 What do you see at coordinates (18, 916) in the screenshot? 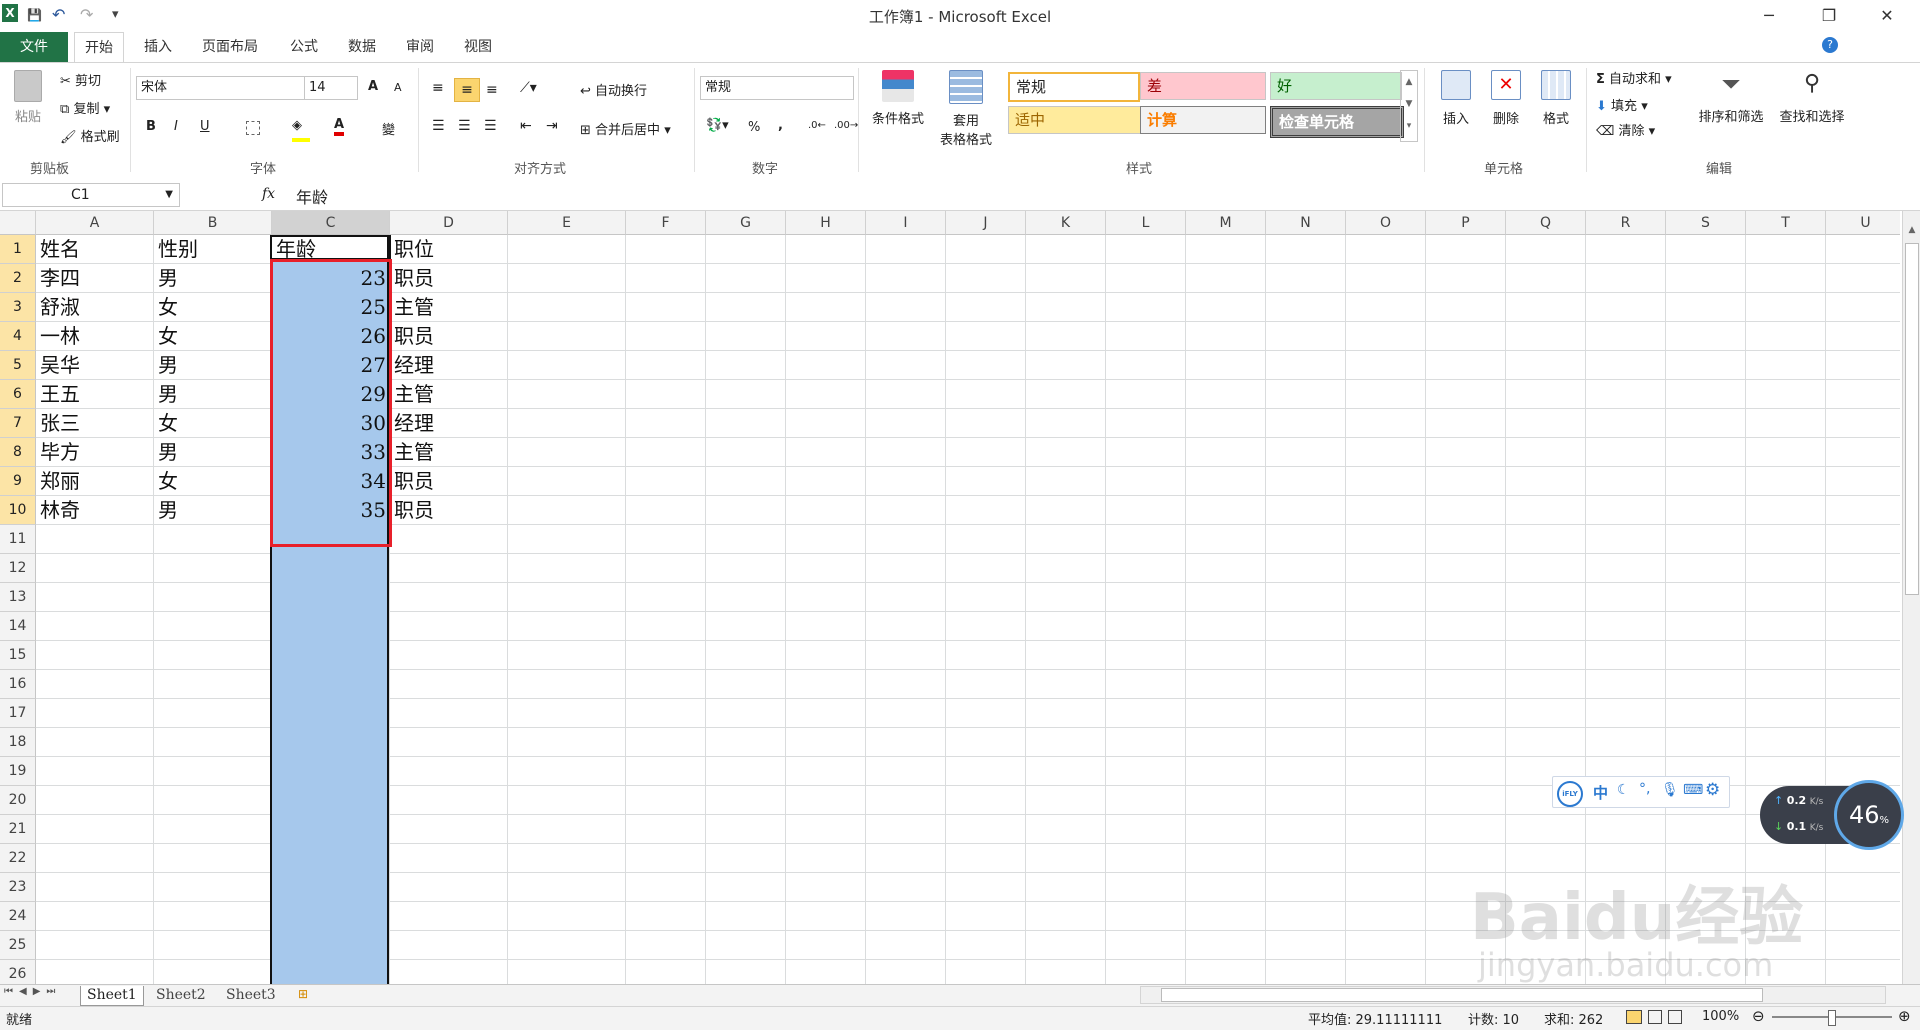
I see `row-header-24: 24` at bounding box center [18, 916].